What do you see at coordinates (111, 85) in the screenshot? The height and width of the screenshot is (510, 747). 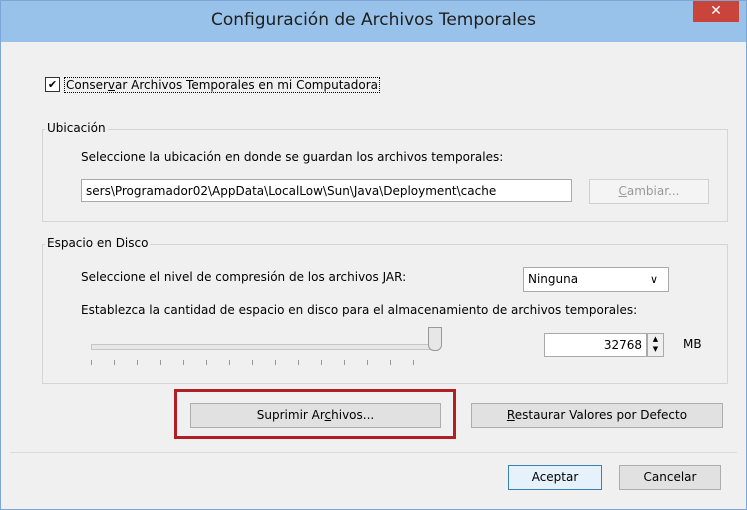 I see `keep-files-accelerator: v` at bounding box center [111, 85].